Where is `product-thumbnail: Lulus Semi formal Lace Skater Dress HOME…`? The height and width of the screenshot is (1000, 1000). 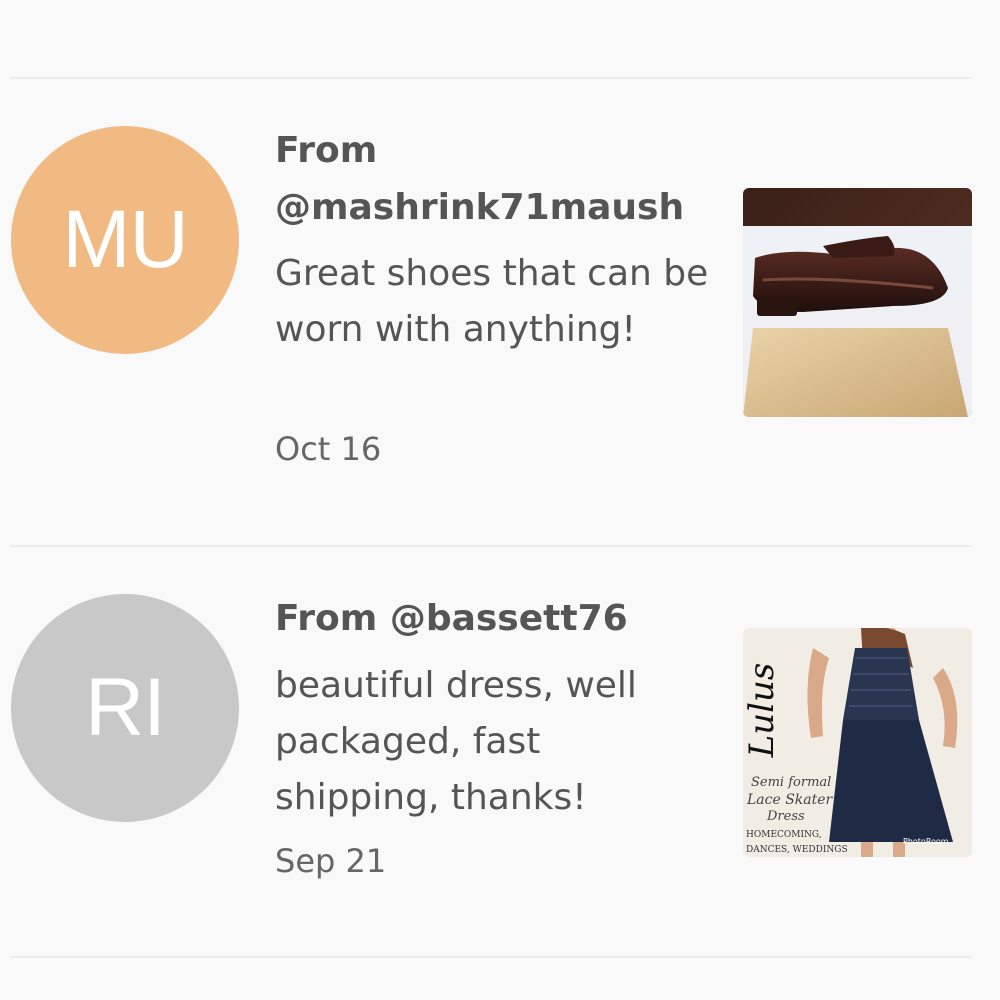
product-thumbnail: Lulus Semi formal Lace Skater Dress HOME… is located at coordinates (857, 742).